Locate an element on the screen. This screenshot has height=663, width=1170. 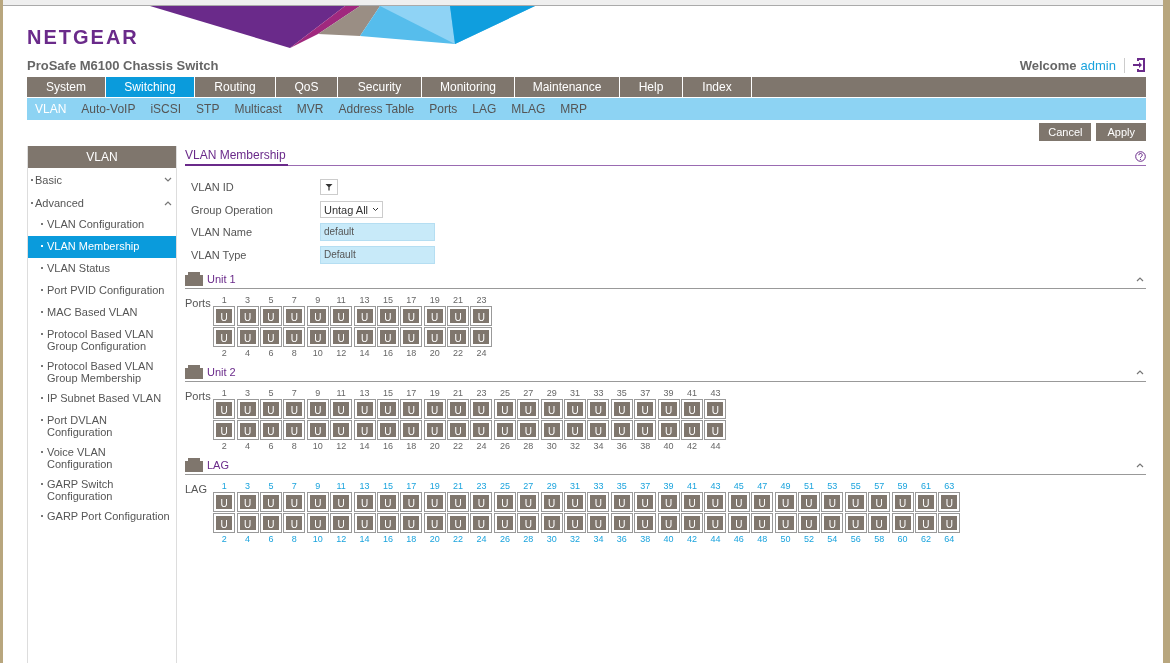
cancel-button: Cancel is located at coordinates (1065, 132).